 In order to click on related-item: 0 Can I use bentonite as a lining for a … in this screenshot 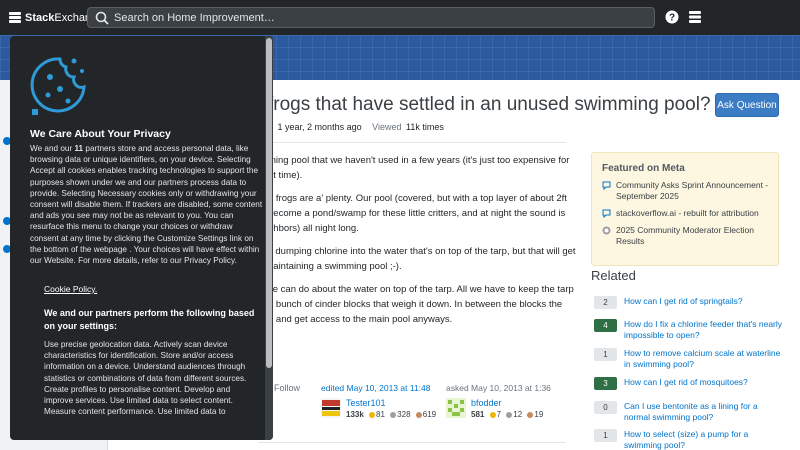, I will do `click(689, 412)`.